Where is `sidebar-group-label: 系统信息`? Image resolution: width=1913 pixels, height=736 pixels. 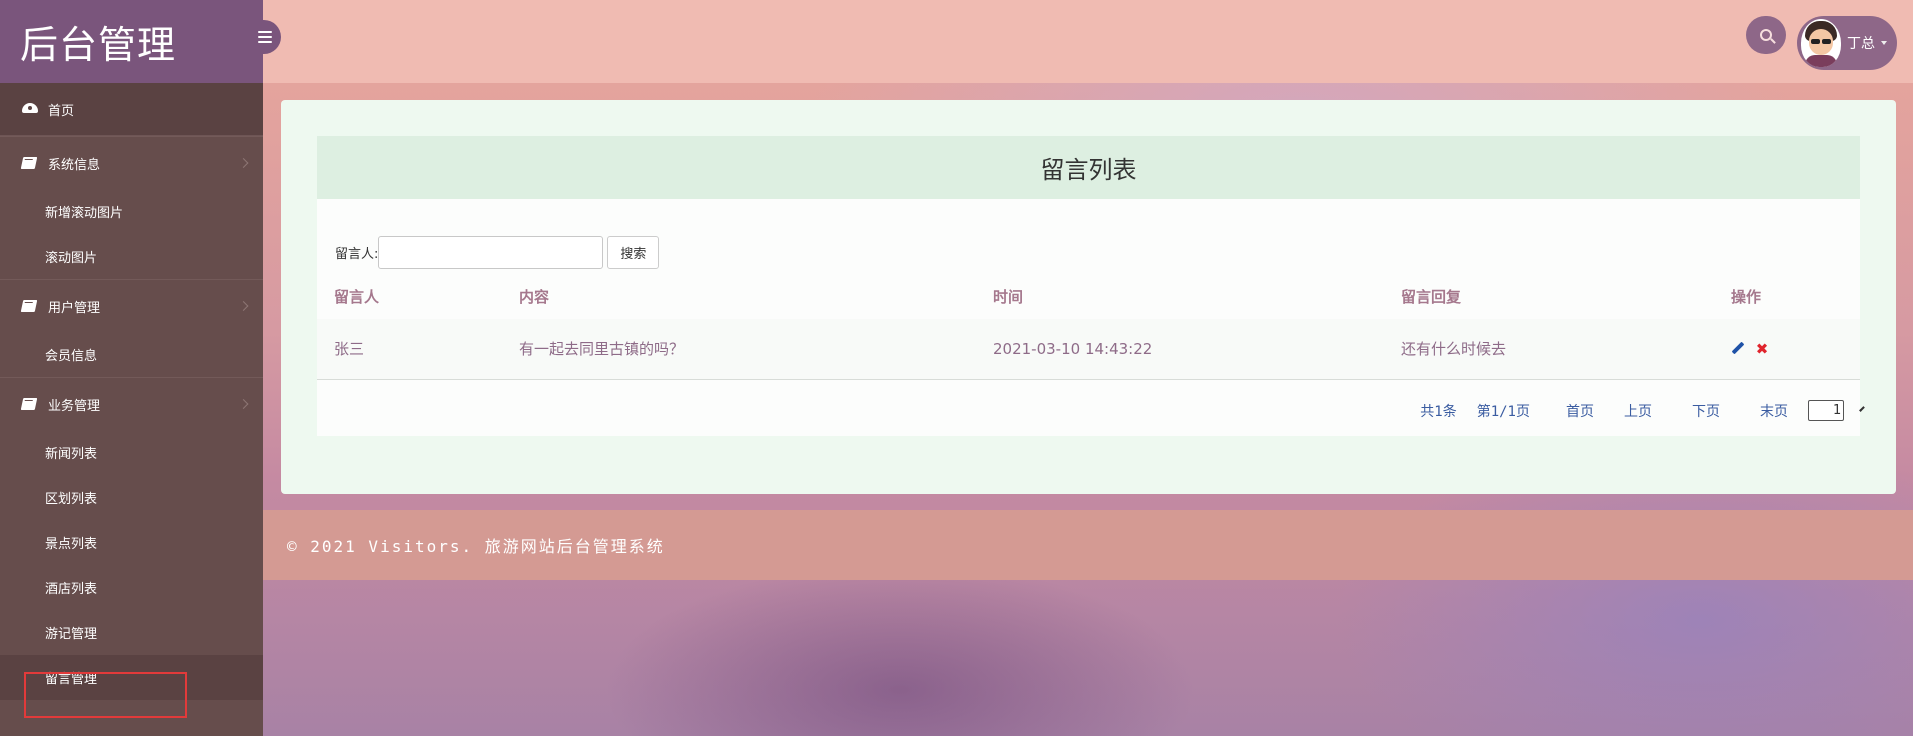
sidebar-group-label: 系统信息 is located at coordinates (74, 165).